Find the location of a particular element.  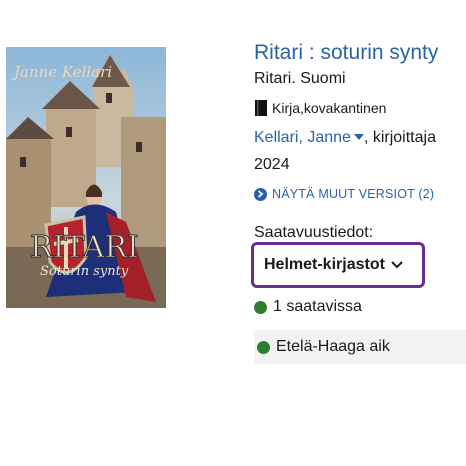

branch-status-icon is located at coordinates (263, 347).